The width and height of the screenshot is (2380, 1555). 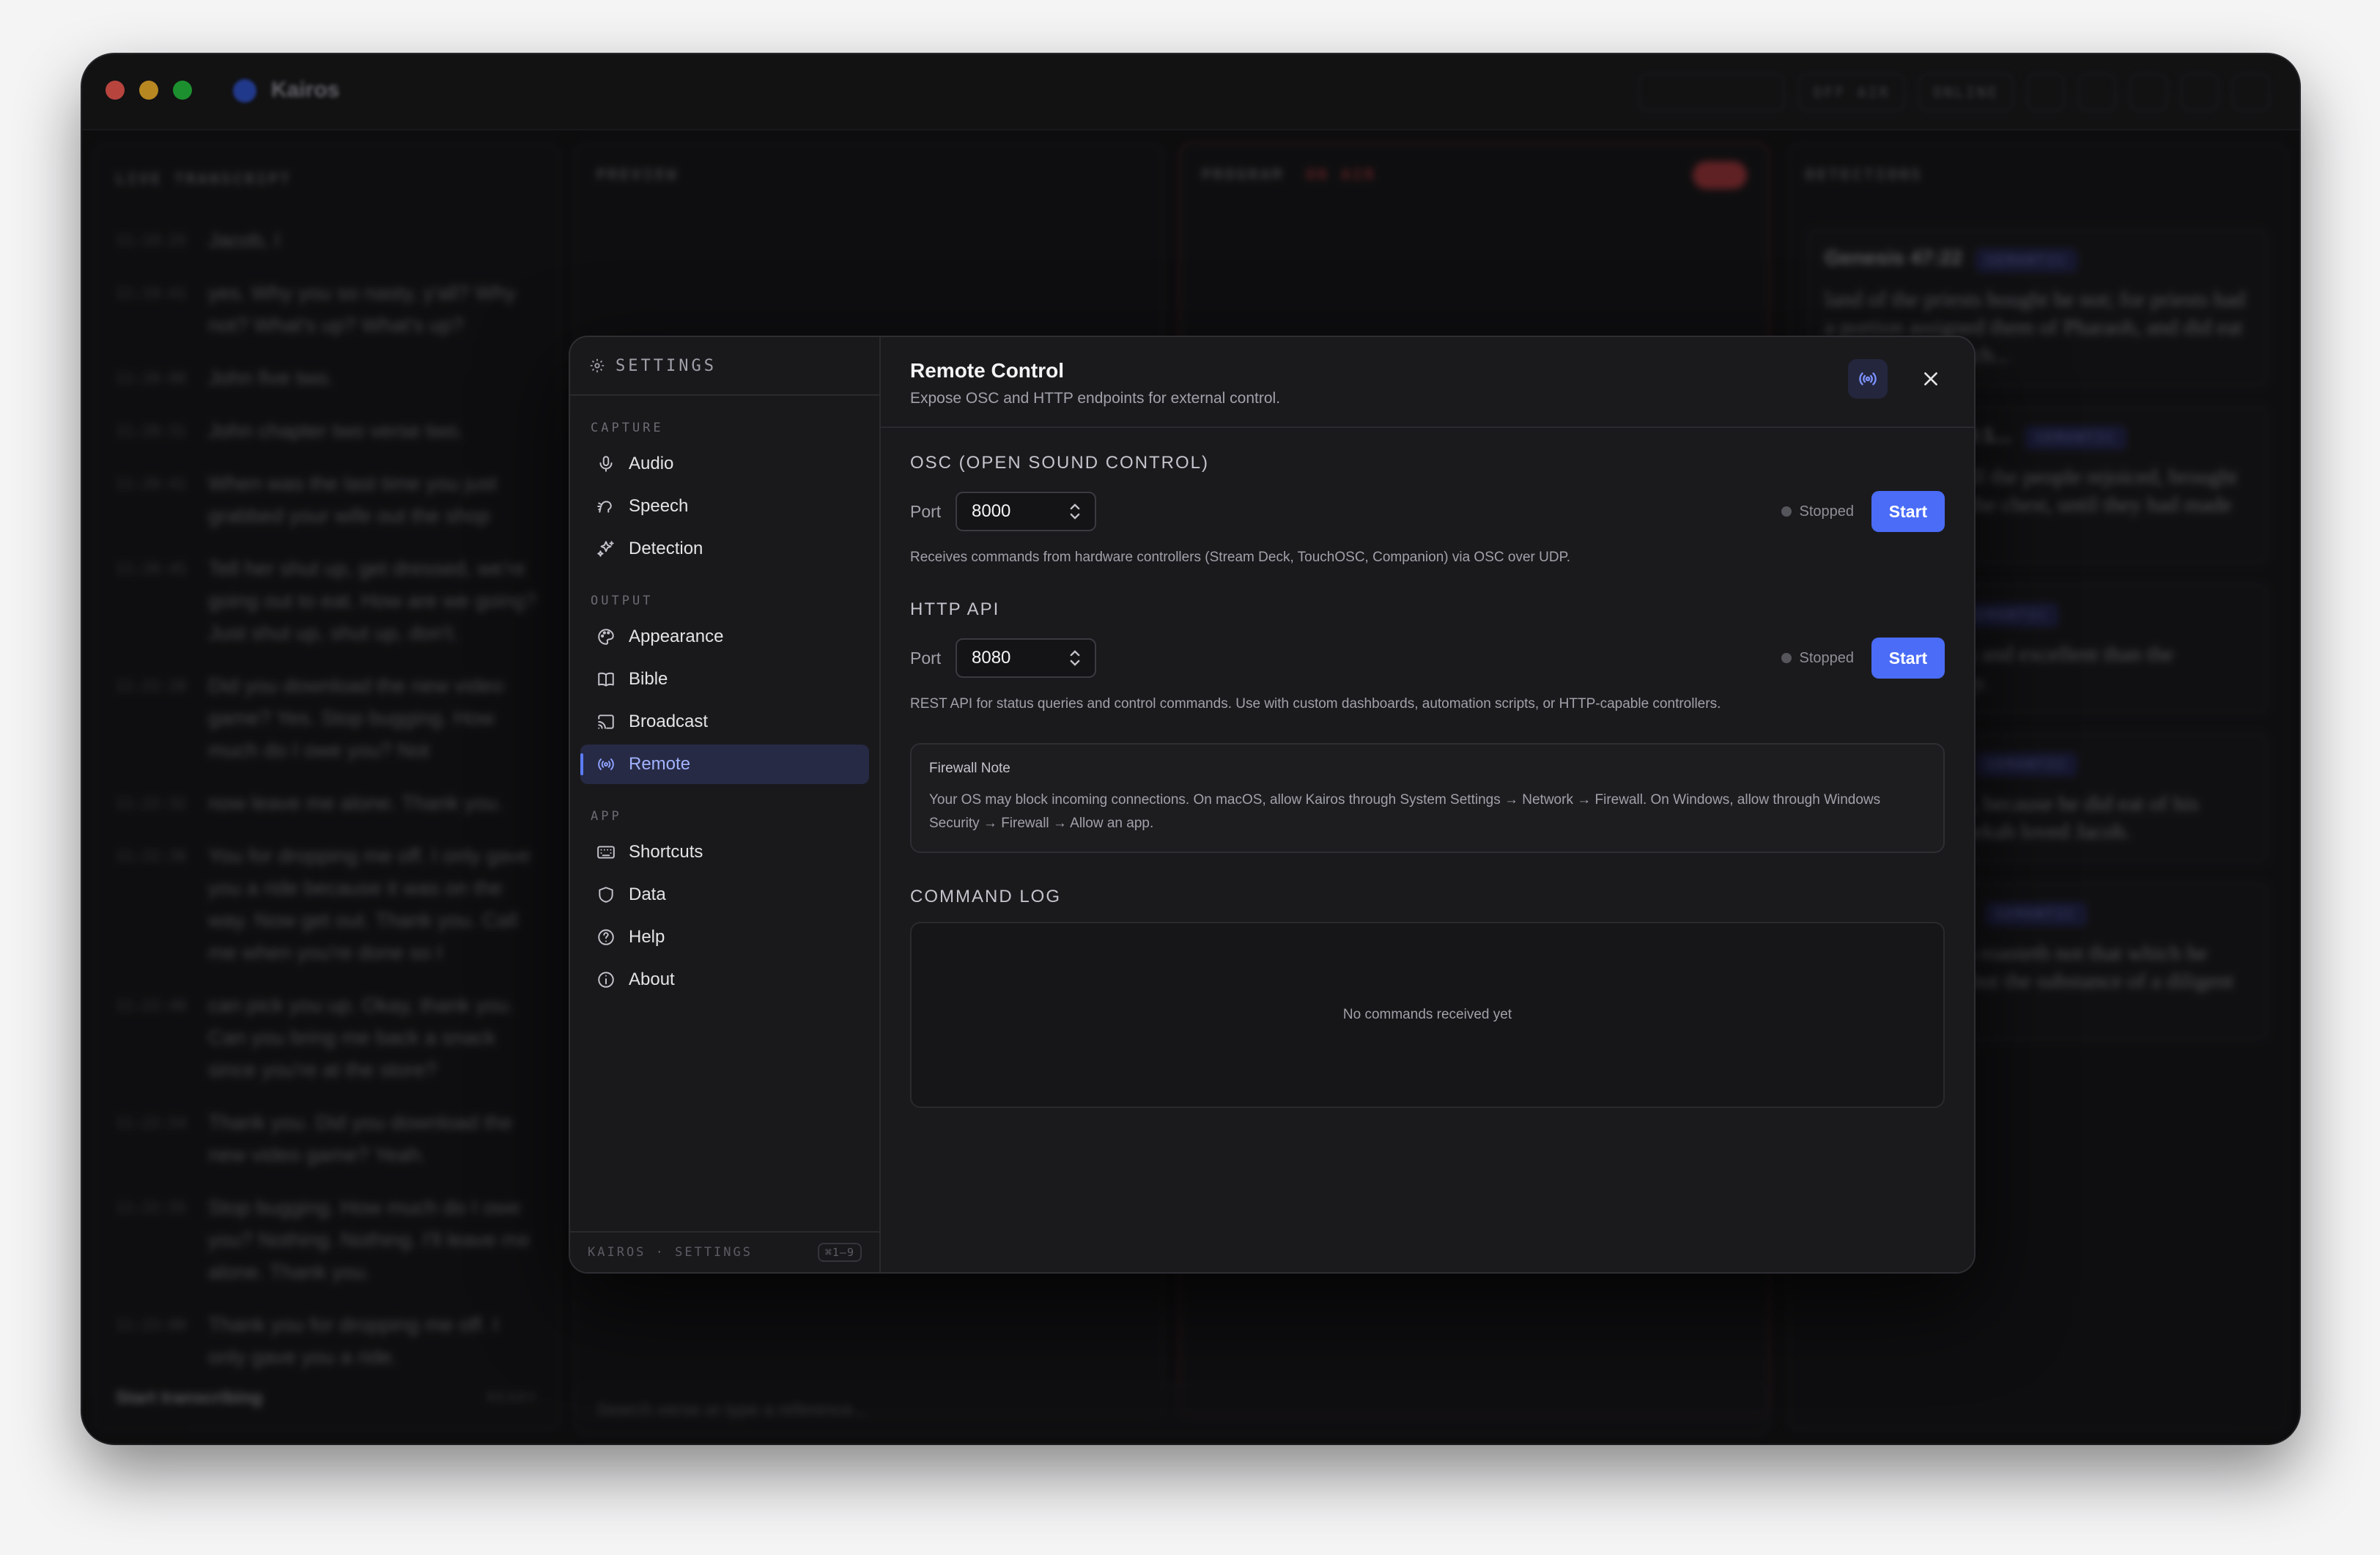 I want to click on osc-port-label: Port, so click(x=926, y=511).